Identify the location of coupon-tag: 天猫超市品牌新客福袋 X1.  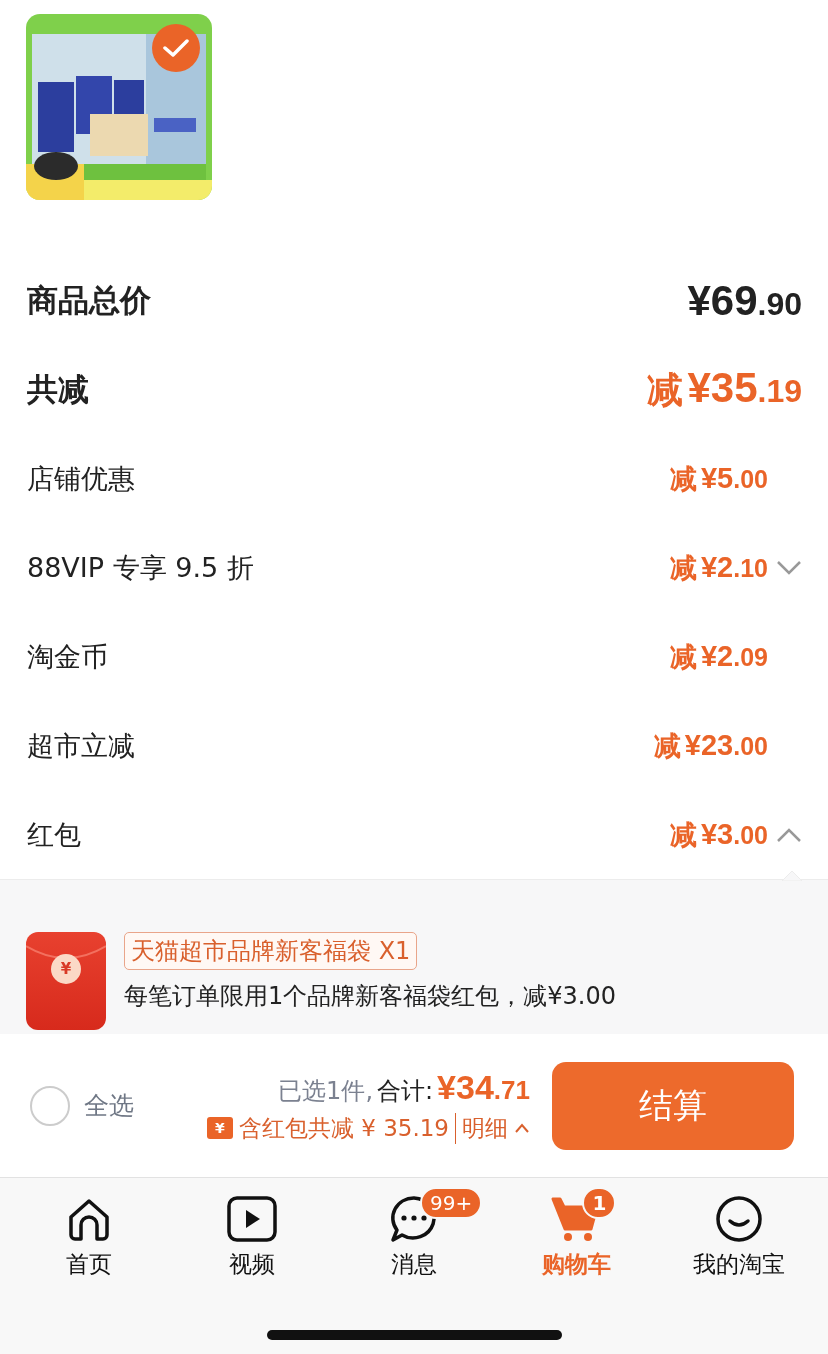
(271, 951).